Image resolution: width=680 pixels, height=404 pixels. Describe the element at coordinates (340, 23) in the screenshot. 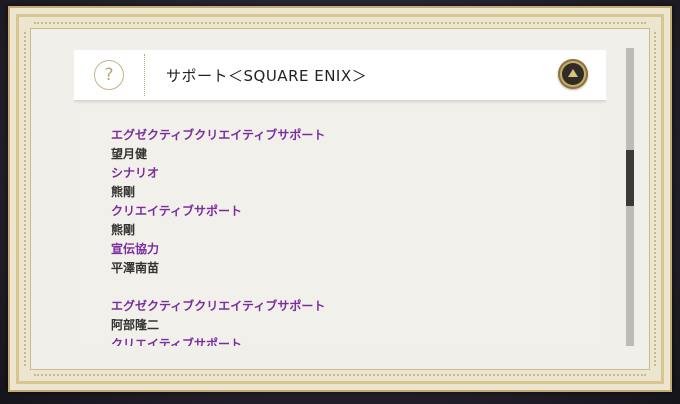

I see `frame-dotted-border-top` at that location.